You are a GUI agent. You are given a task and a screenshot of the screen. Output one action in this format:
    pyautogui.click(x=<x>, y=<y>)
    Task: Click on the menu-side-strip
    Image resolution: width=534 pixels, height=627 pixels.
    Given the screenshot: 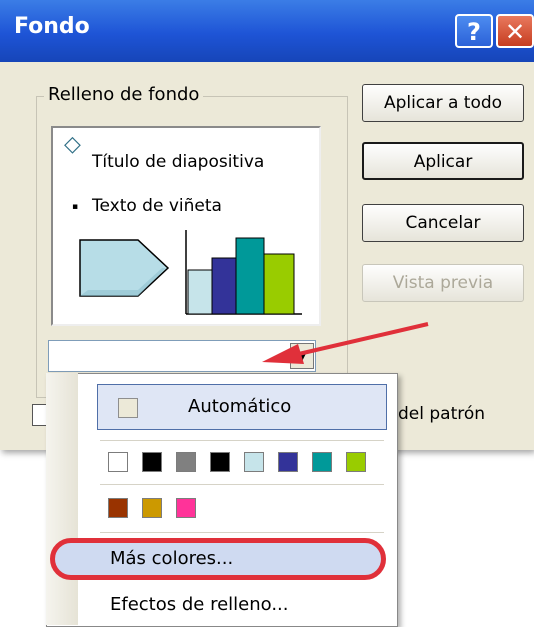 What is the action you would take?
    pyautogui.click(x=62, y=499)
    